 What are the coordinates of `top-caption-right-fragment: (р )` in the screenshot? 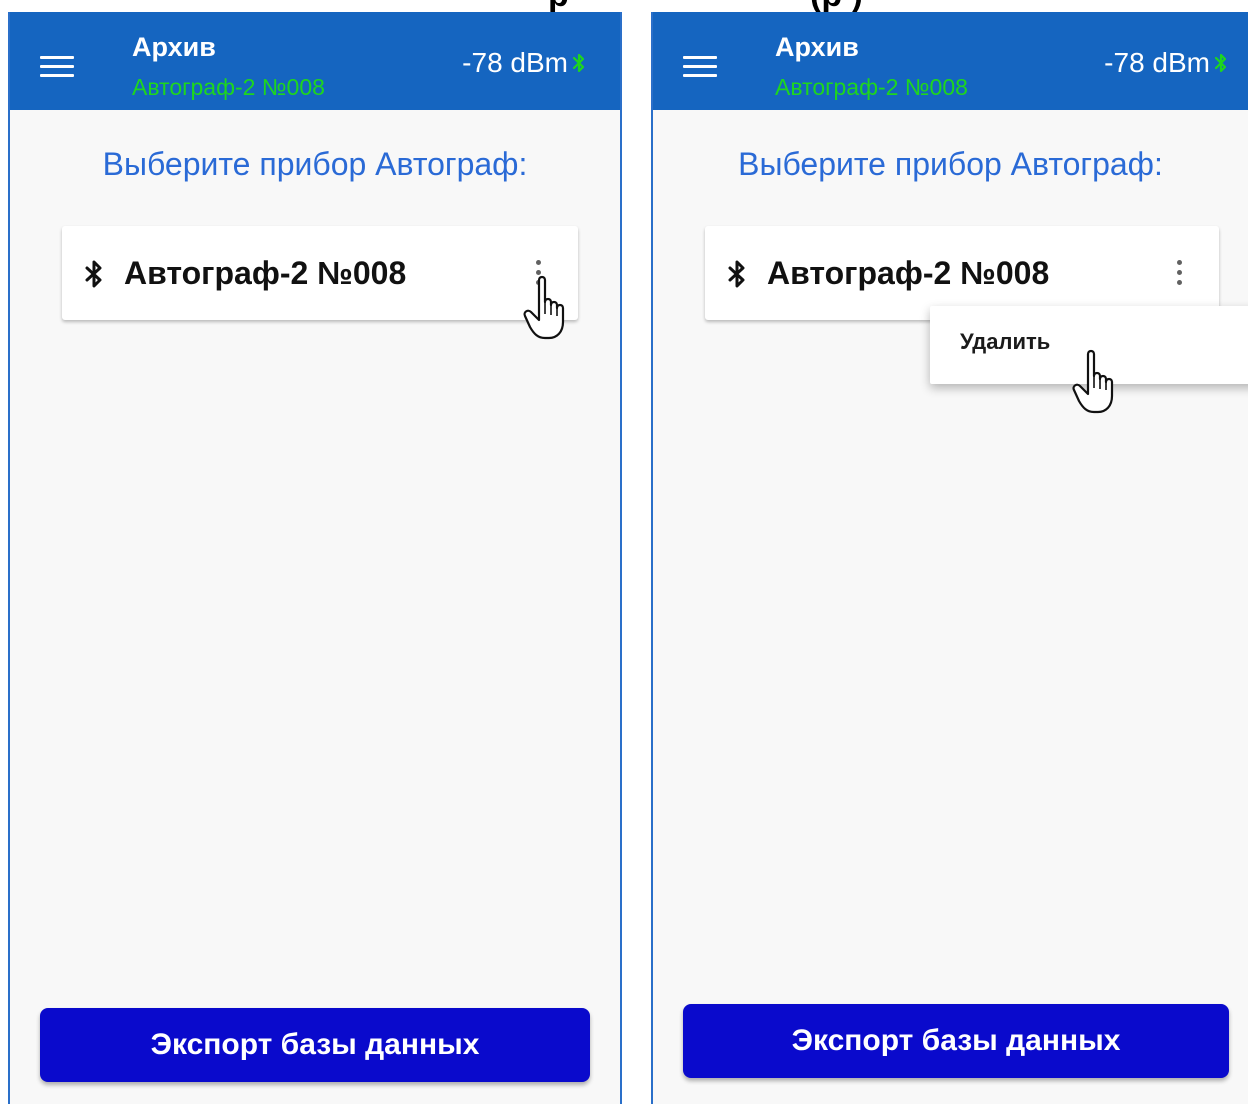 It's located at (836, 6).